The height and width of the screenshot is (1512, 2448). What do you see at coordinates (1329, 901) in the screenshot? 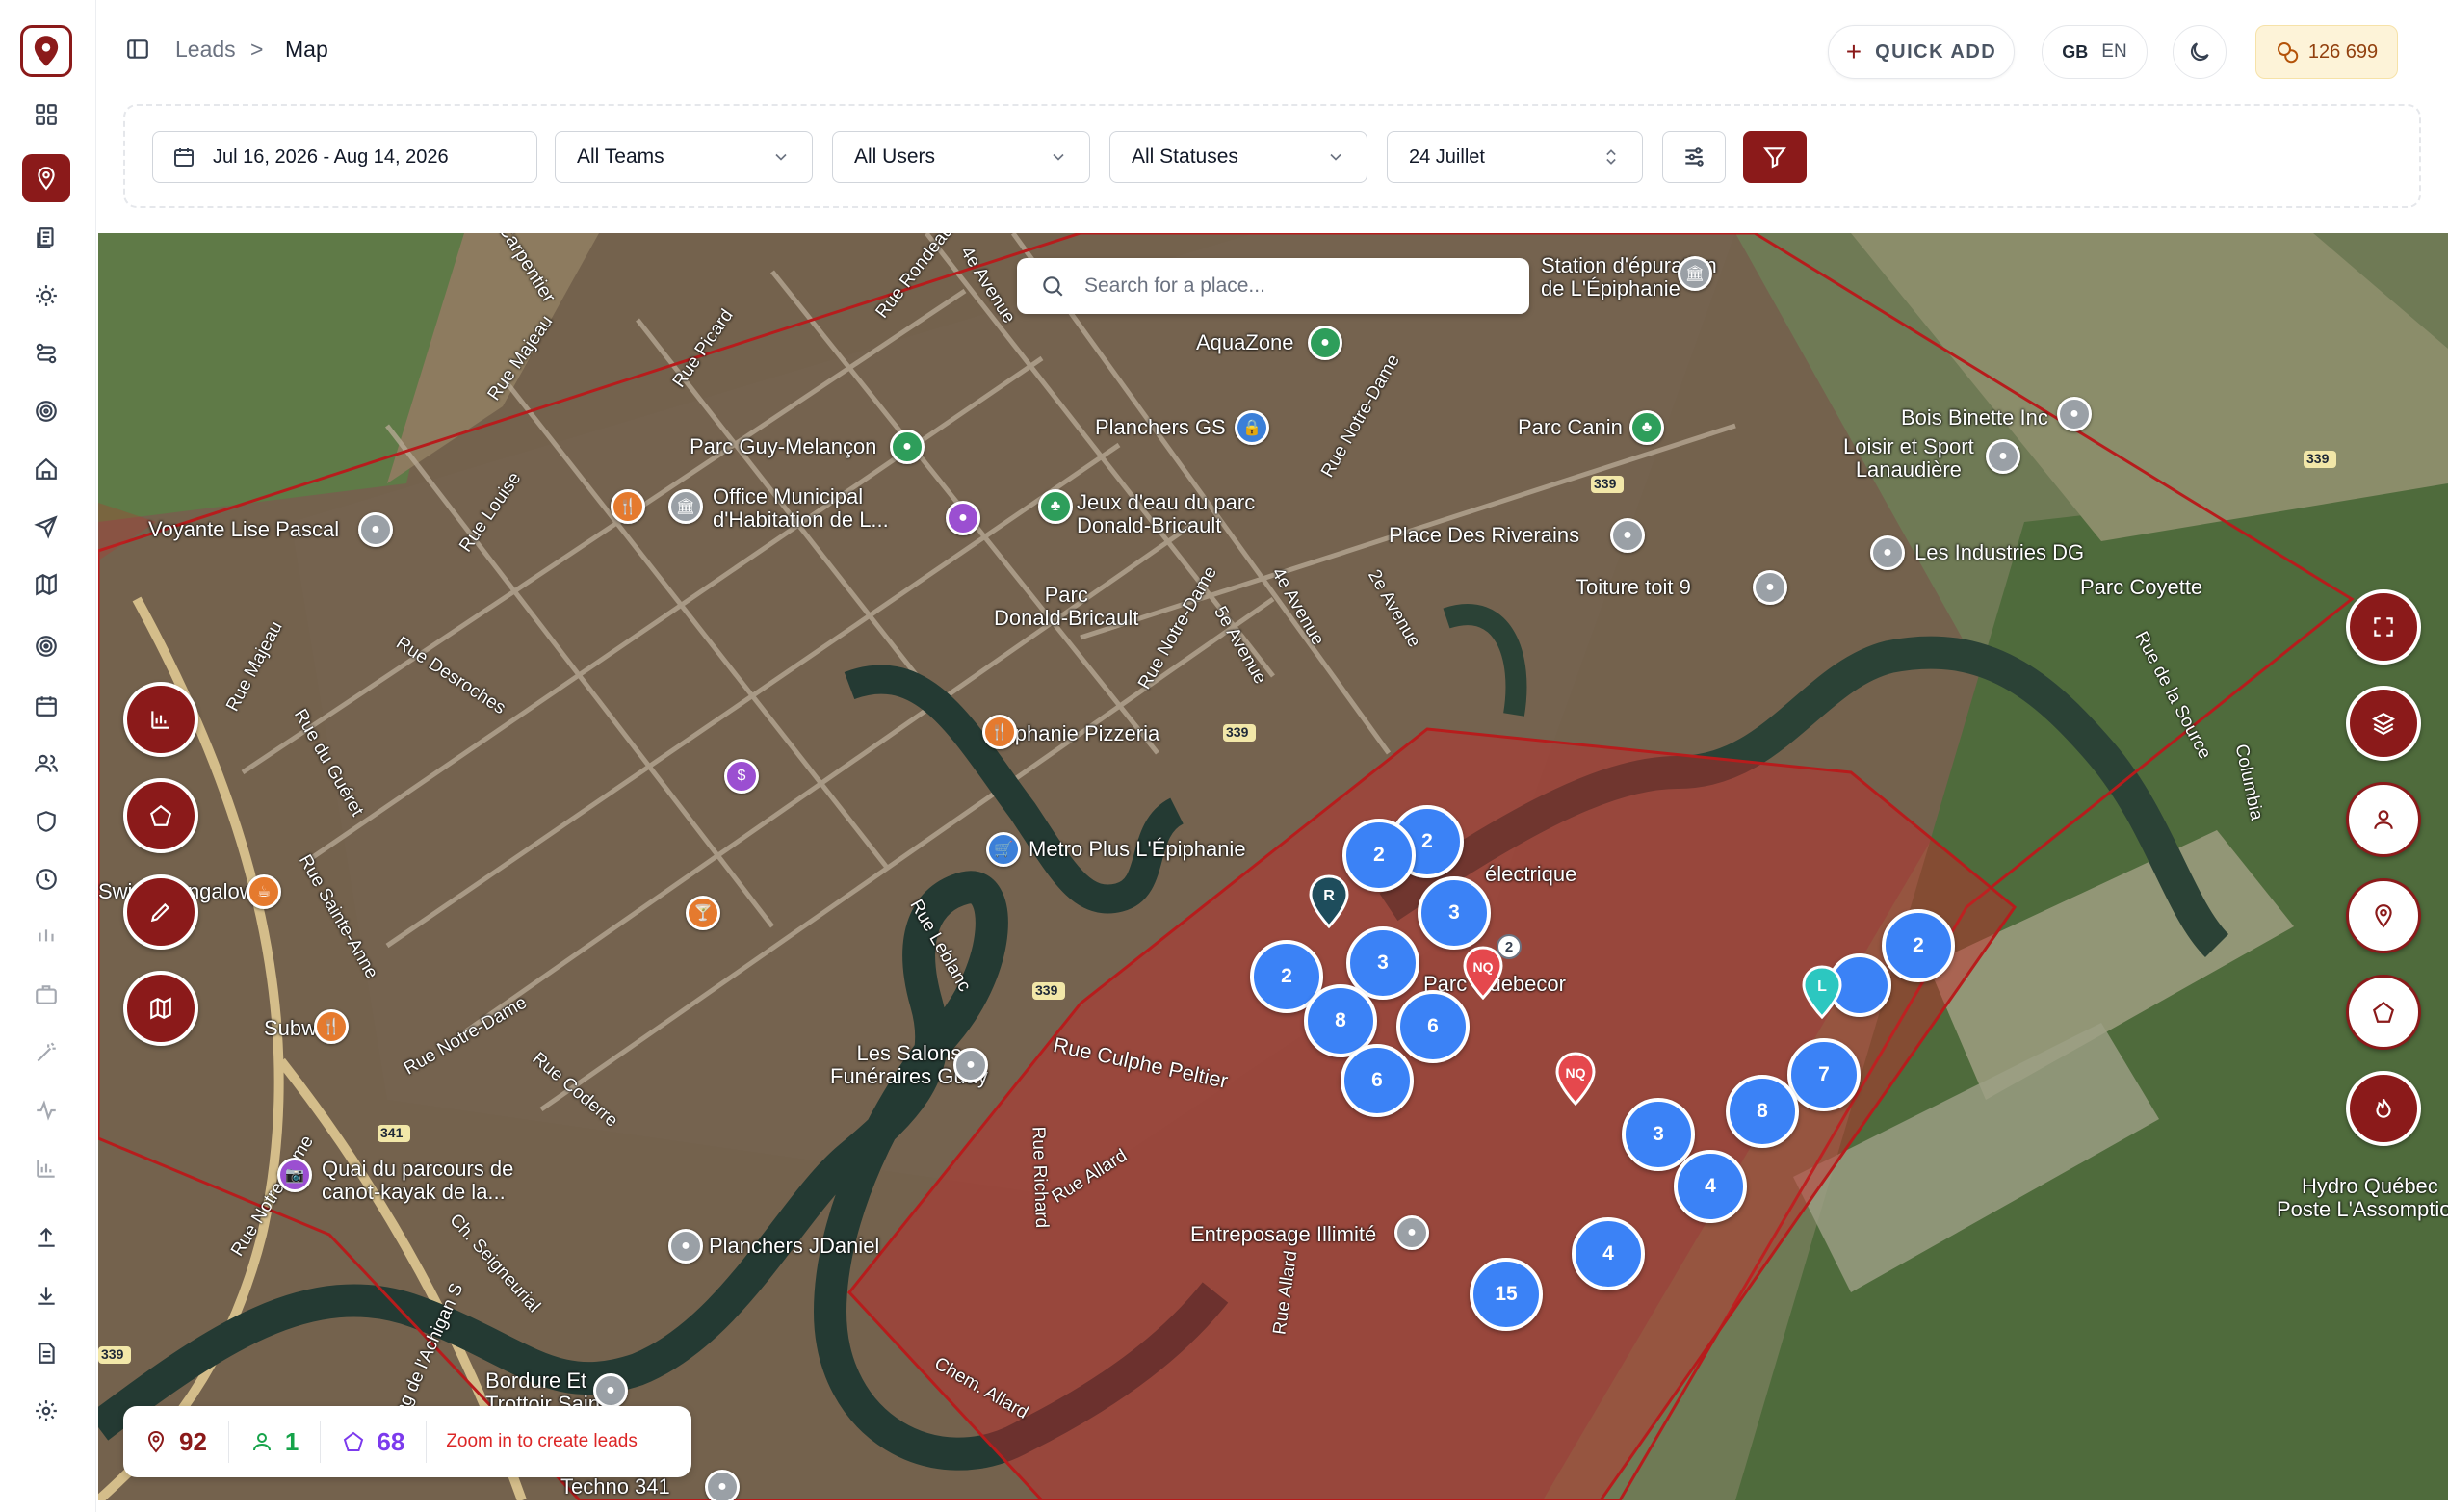
I see `lead-pin-r: R` at bounding box center [1329, 901].